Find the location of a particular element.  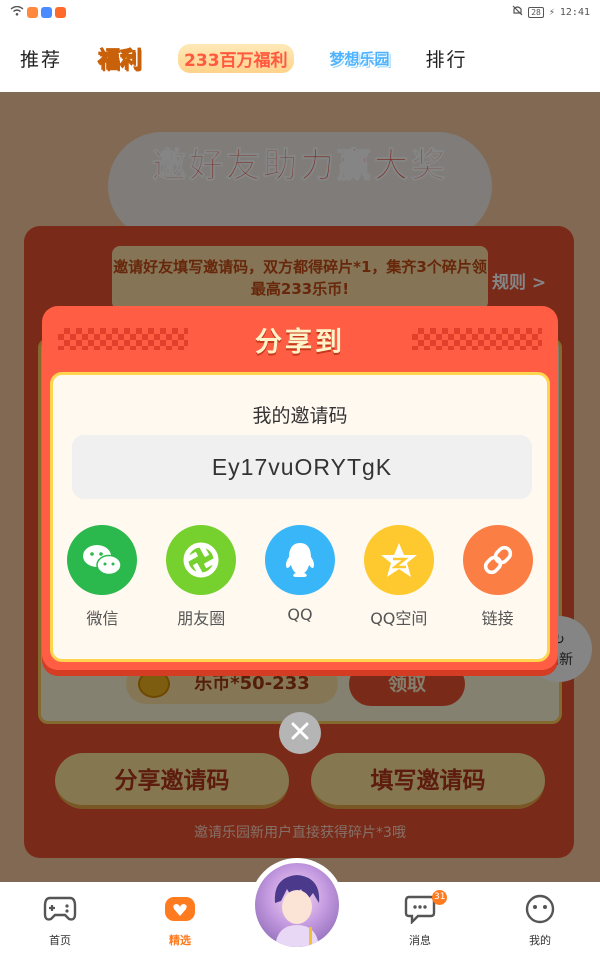

moments-icon is located at coordinates (201, 560).